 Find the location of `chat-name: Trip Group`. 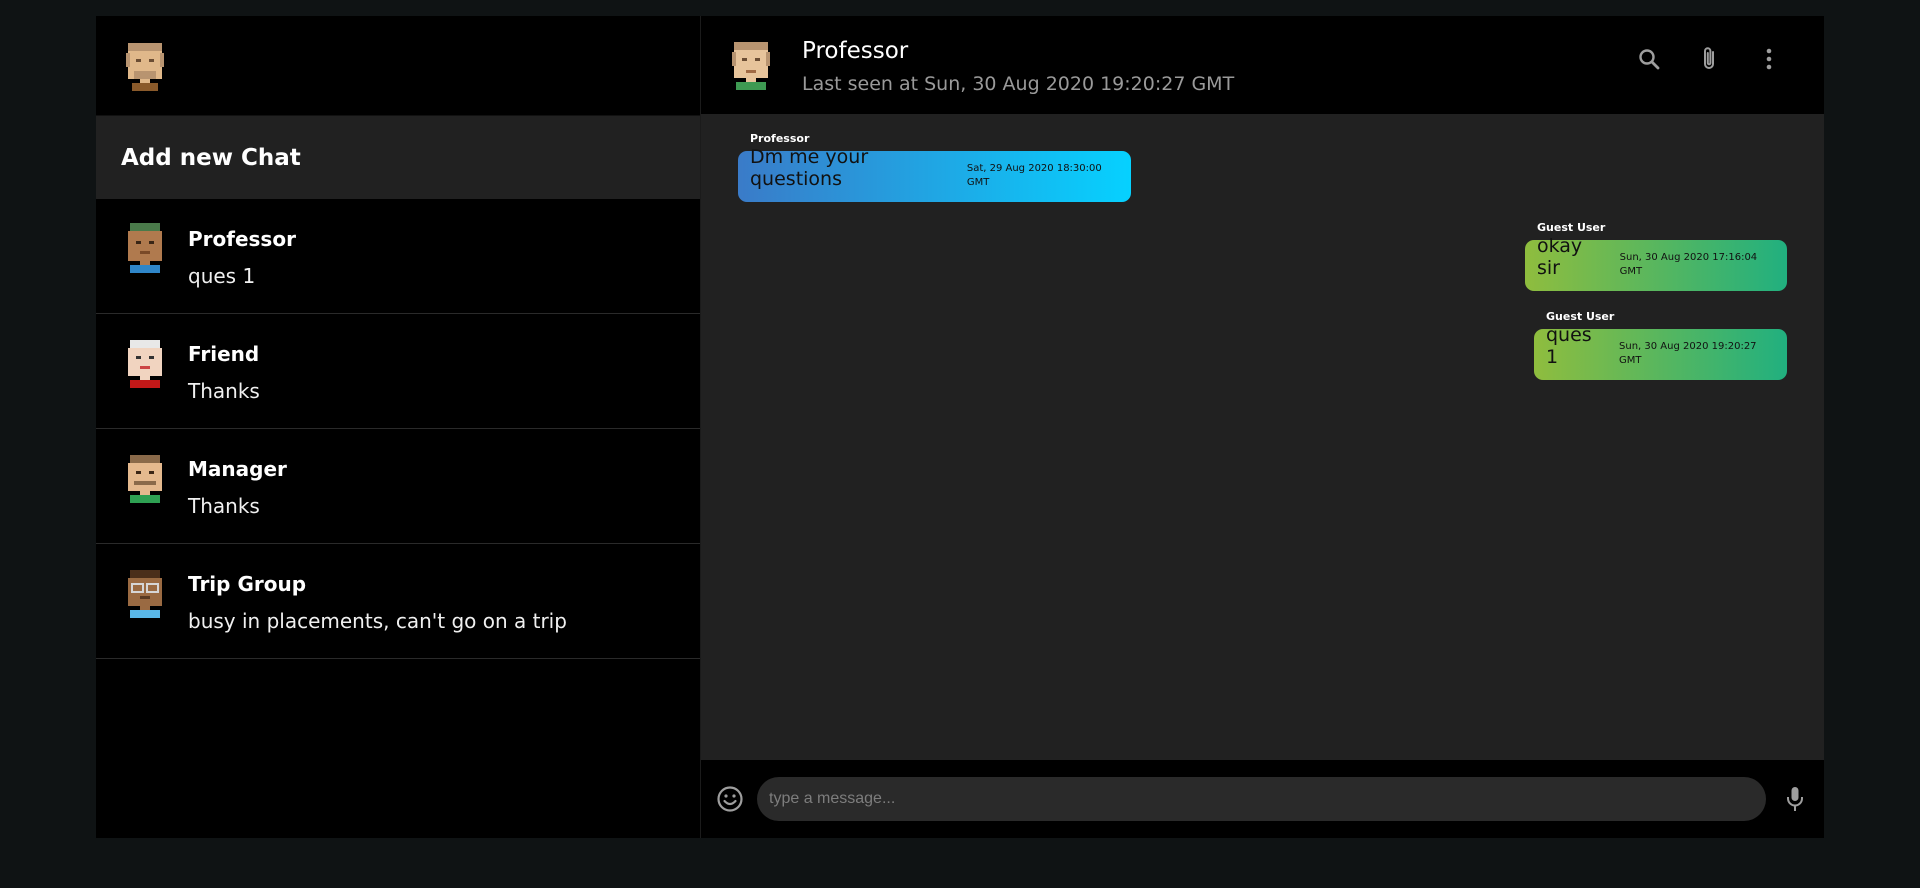

chat-name: Trip Group is located at coordinates (247, 584).